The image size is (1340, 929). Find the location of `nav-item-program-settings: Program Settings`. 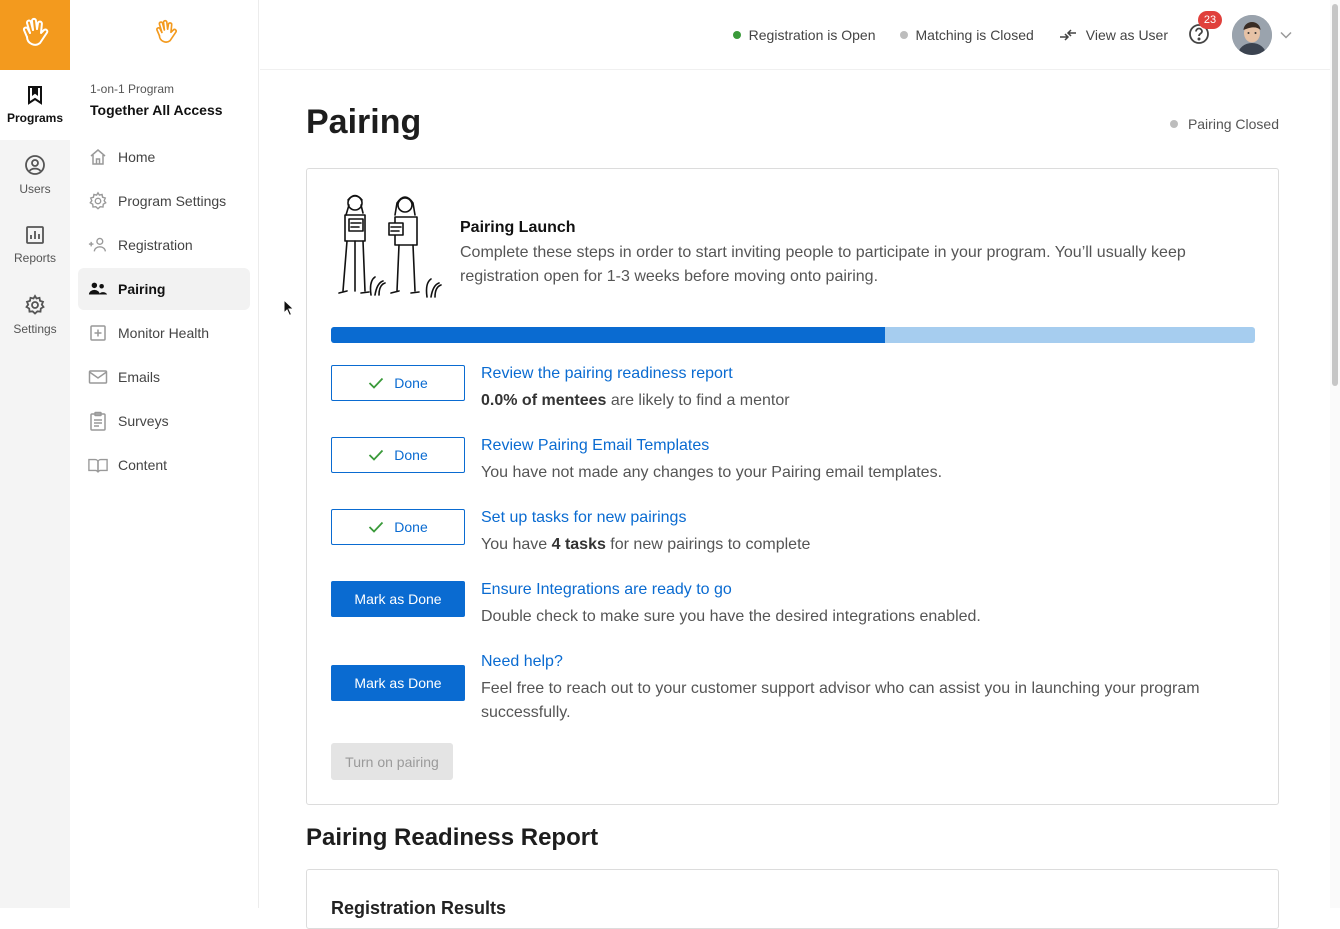

nav-item-program-settings: Program Settings is located at coordinates (164, 201).